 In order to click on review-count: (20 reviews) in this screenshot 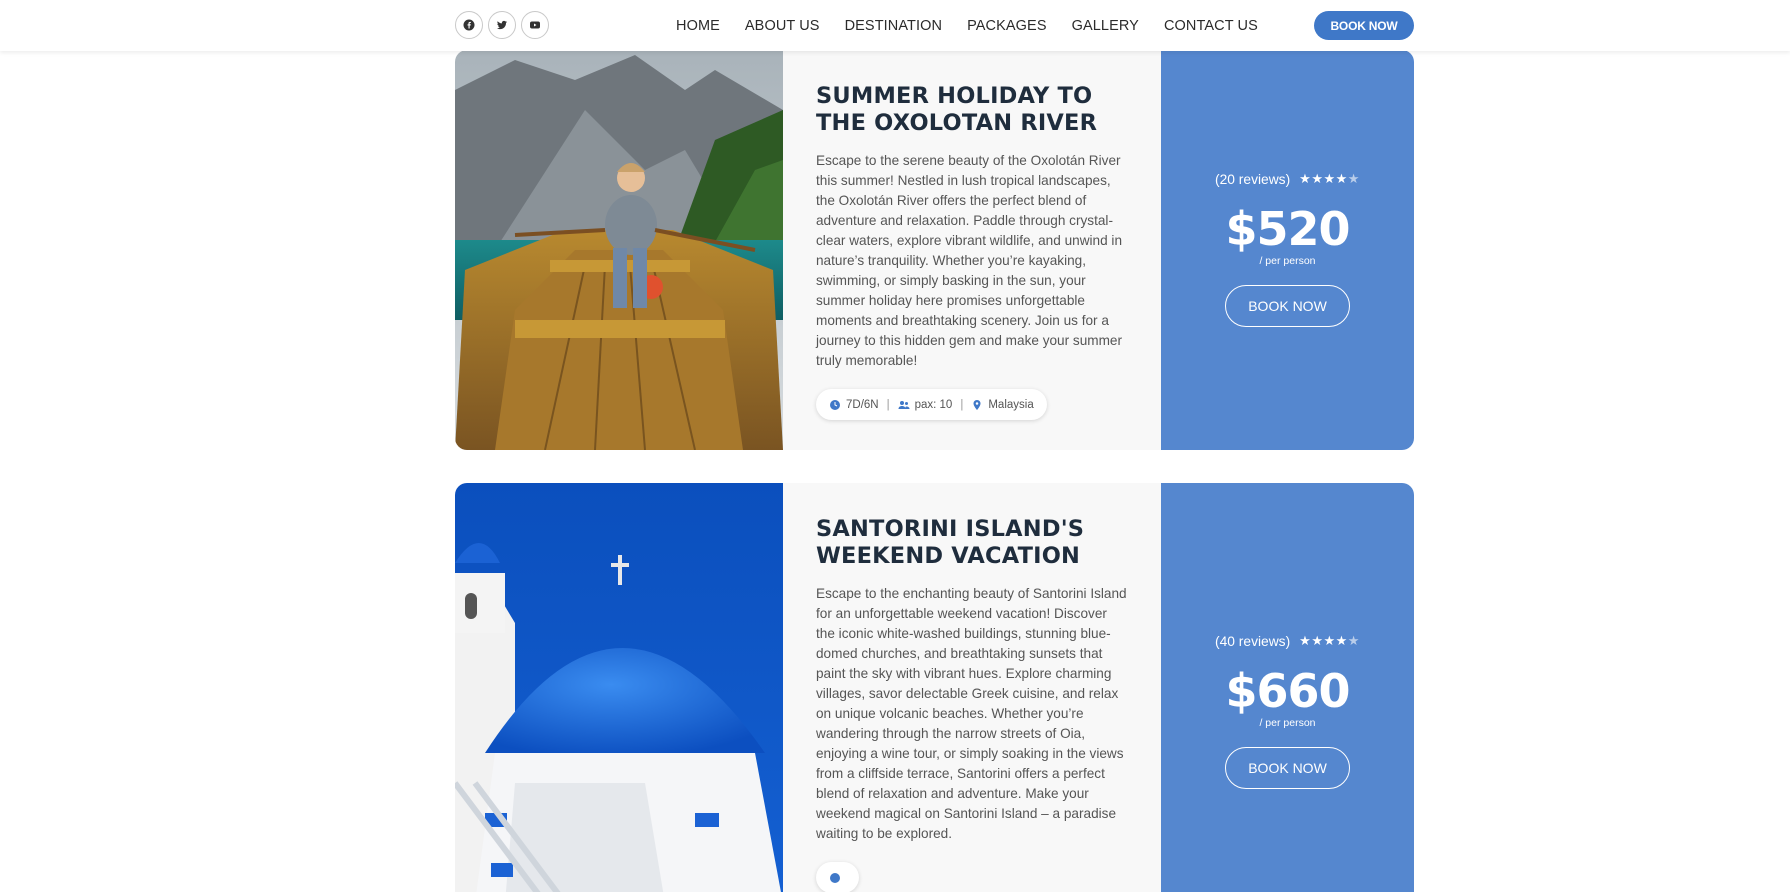, I will do `click(1253, 179)`.